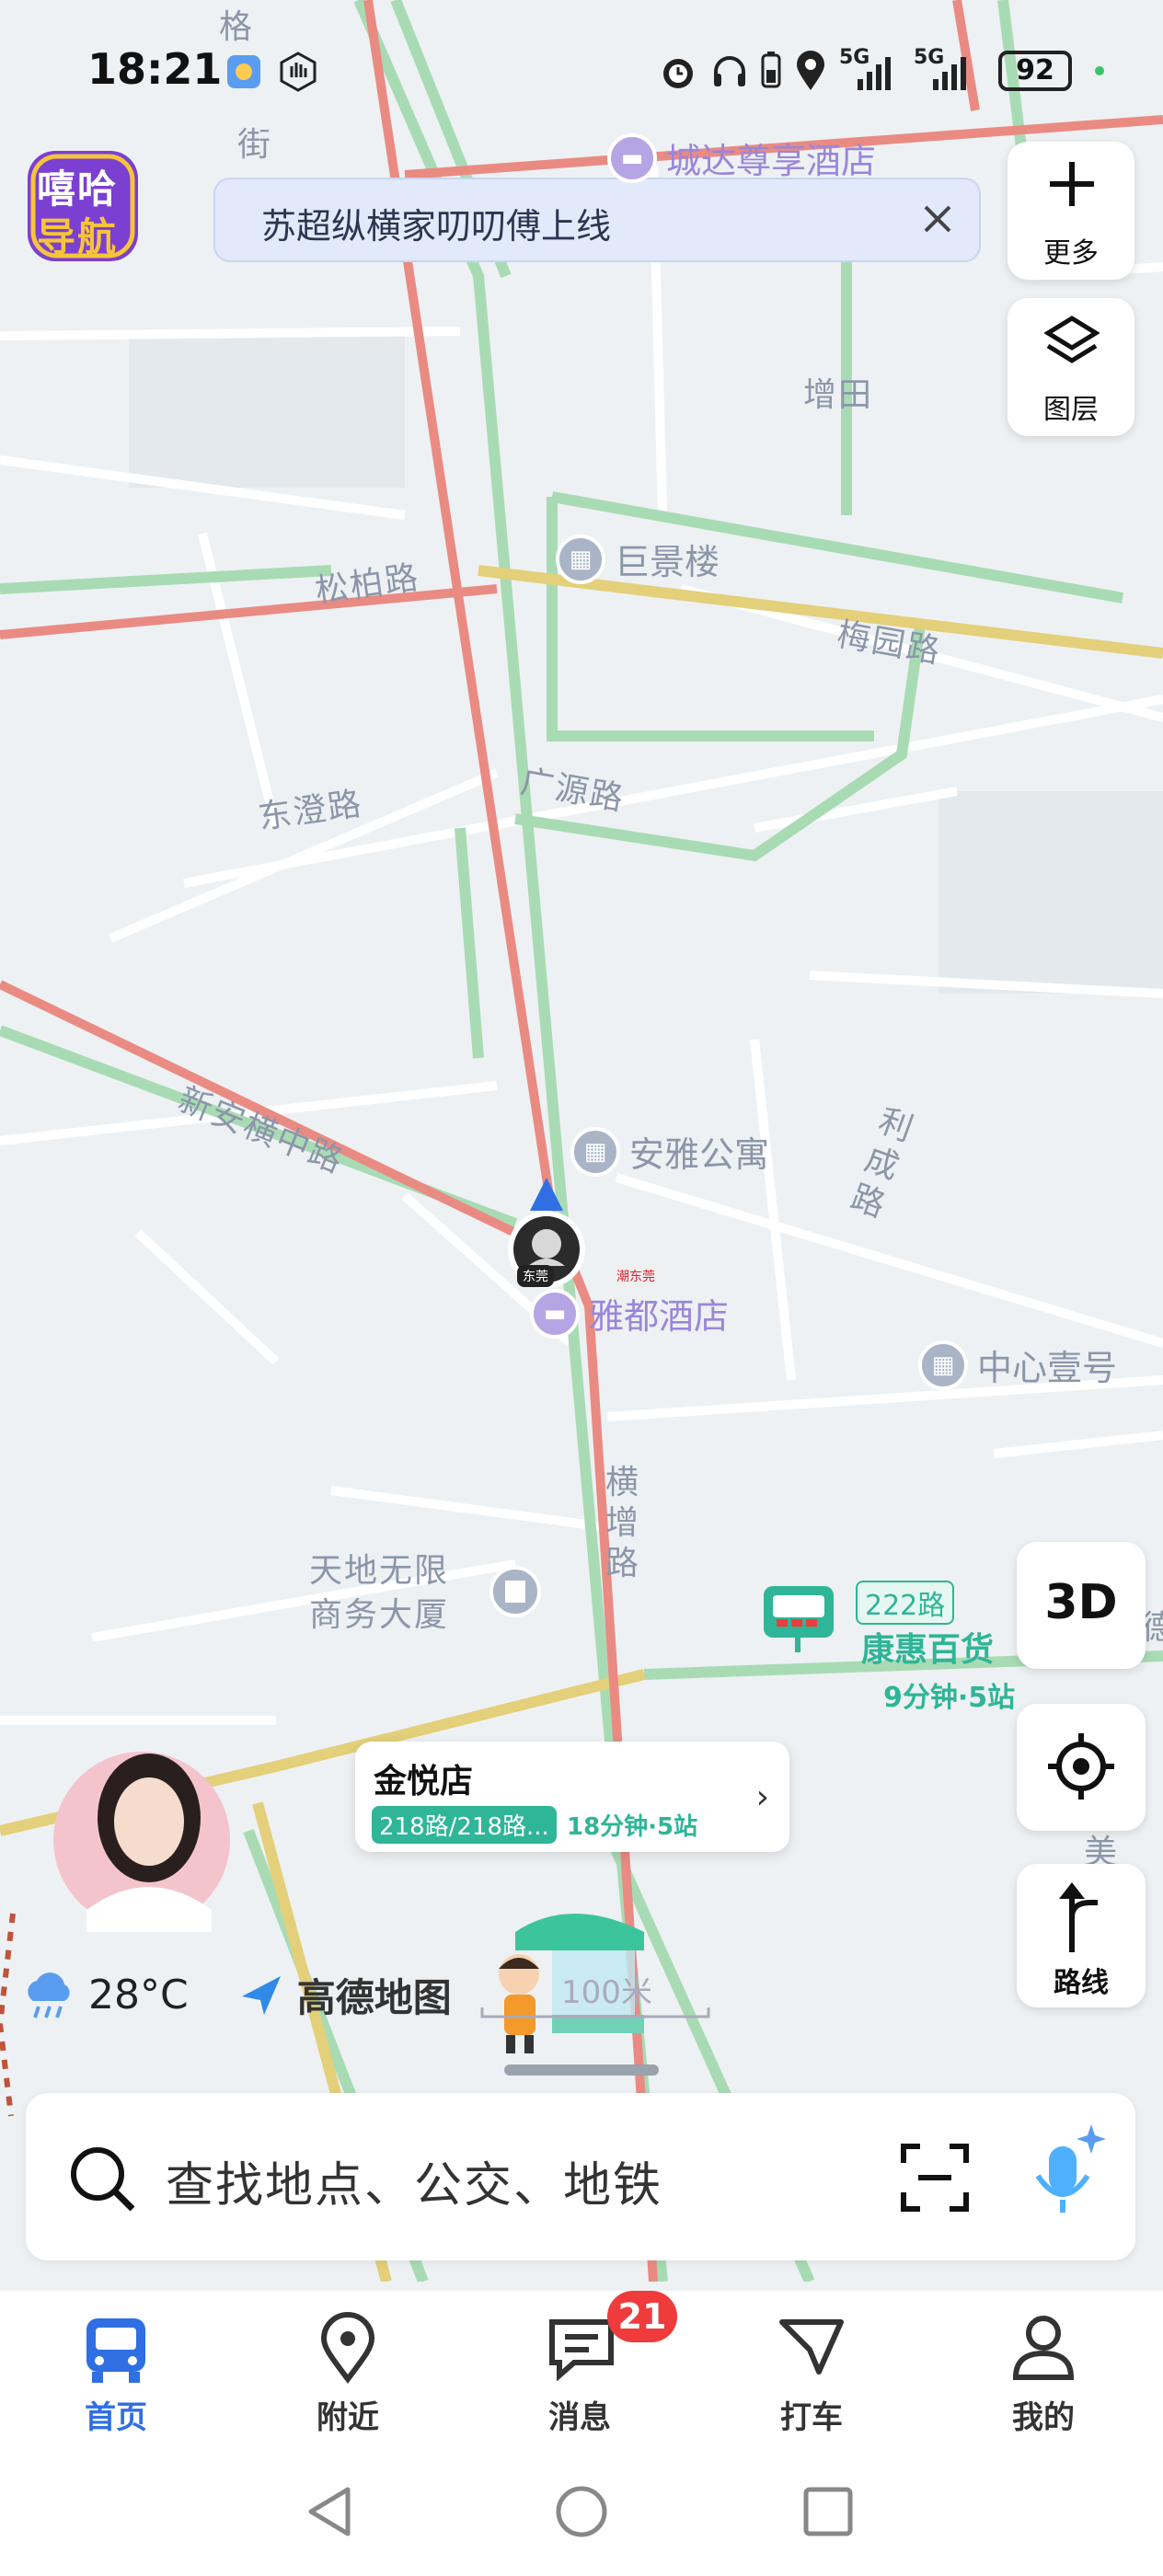 This screenshot has height=2576, width=1163. What do you see at coordinates (581, 2070) in the screenshot?
I see `sheet-drag-handle` at bounding box center [581, 2070].